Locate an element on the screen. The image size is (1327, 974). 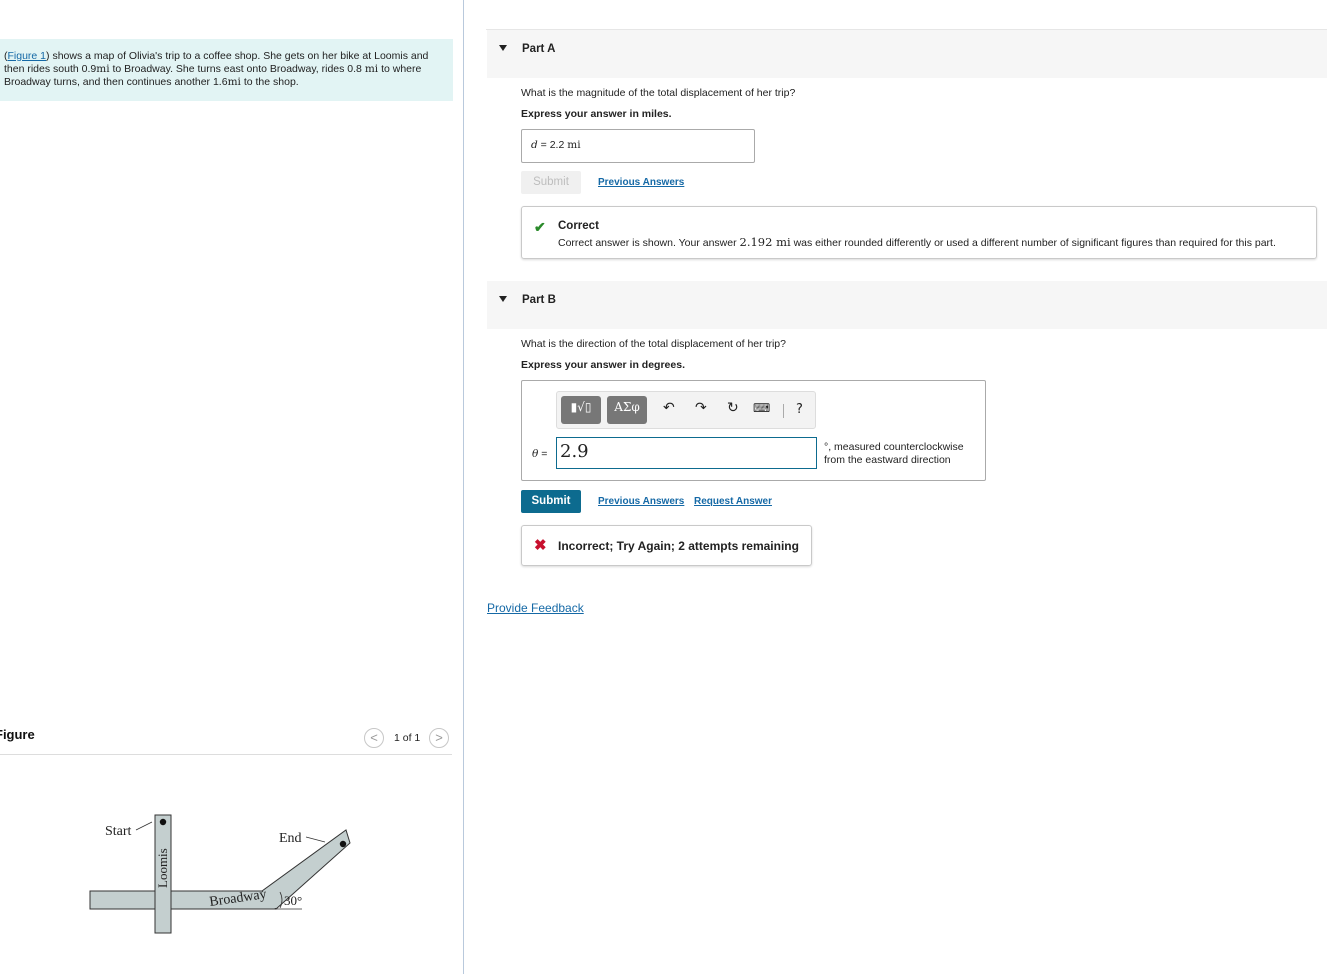
part-a-title: Part A is located at coordinates (539, 49).